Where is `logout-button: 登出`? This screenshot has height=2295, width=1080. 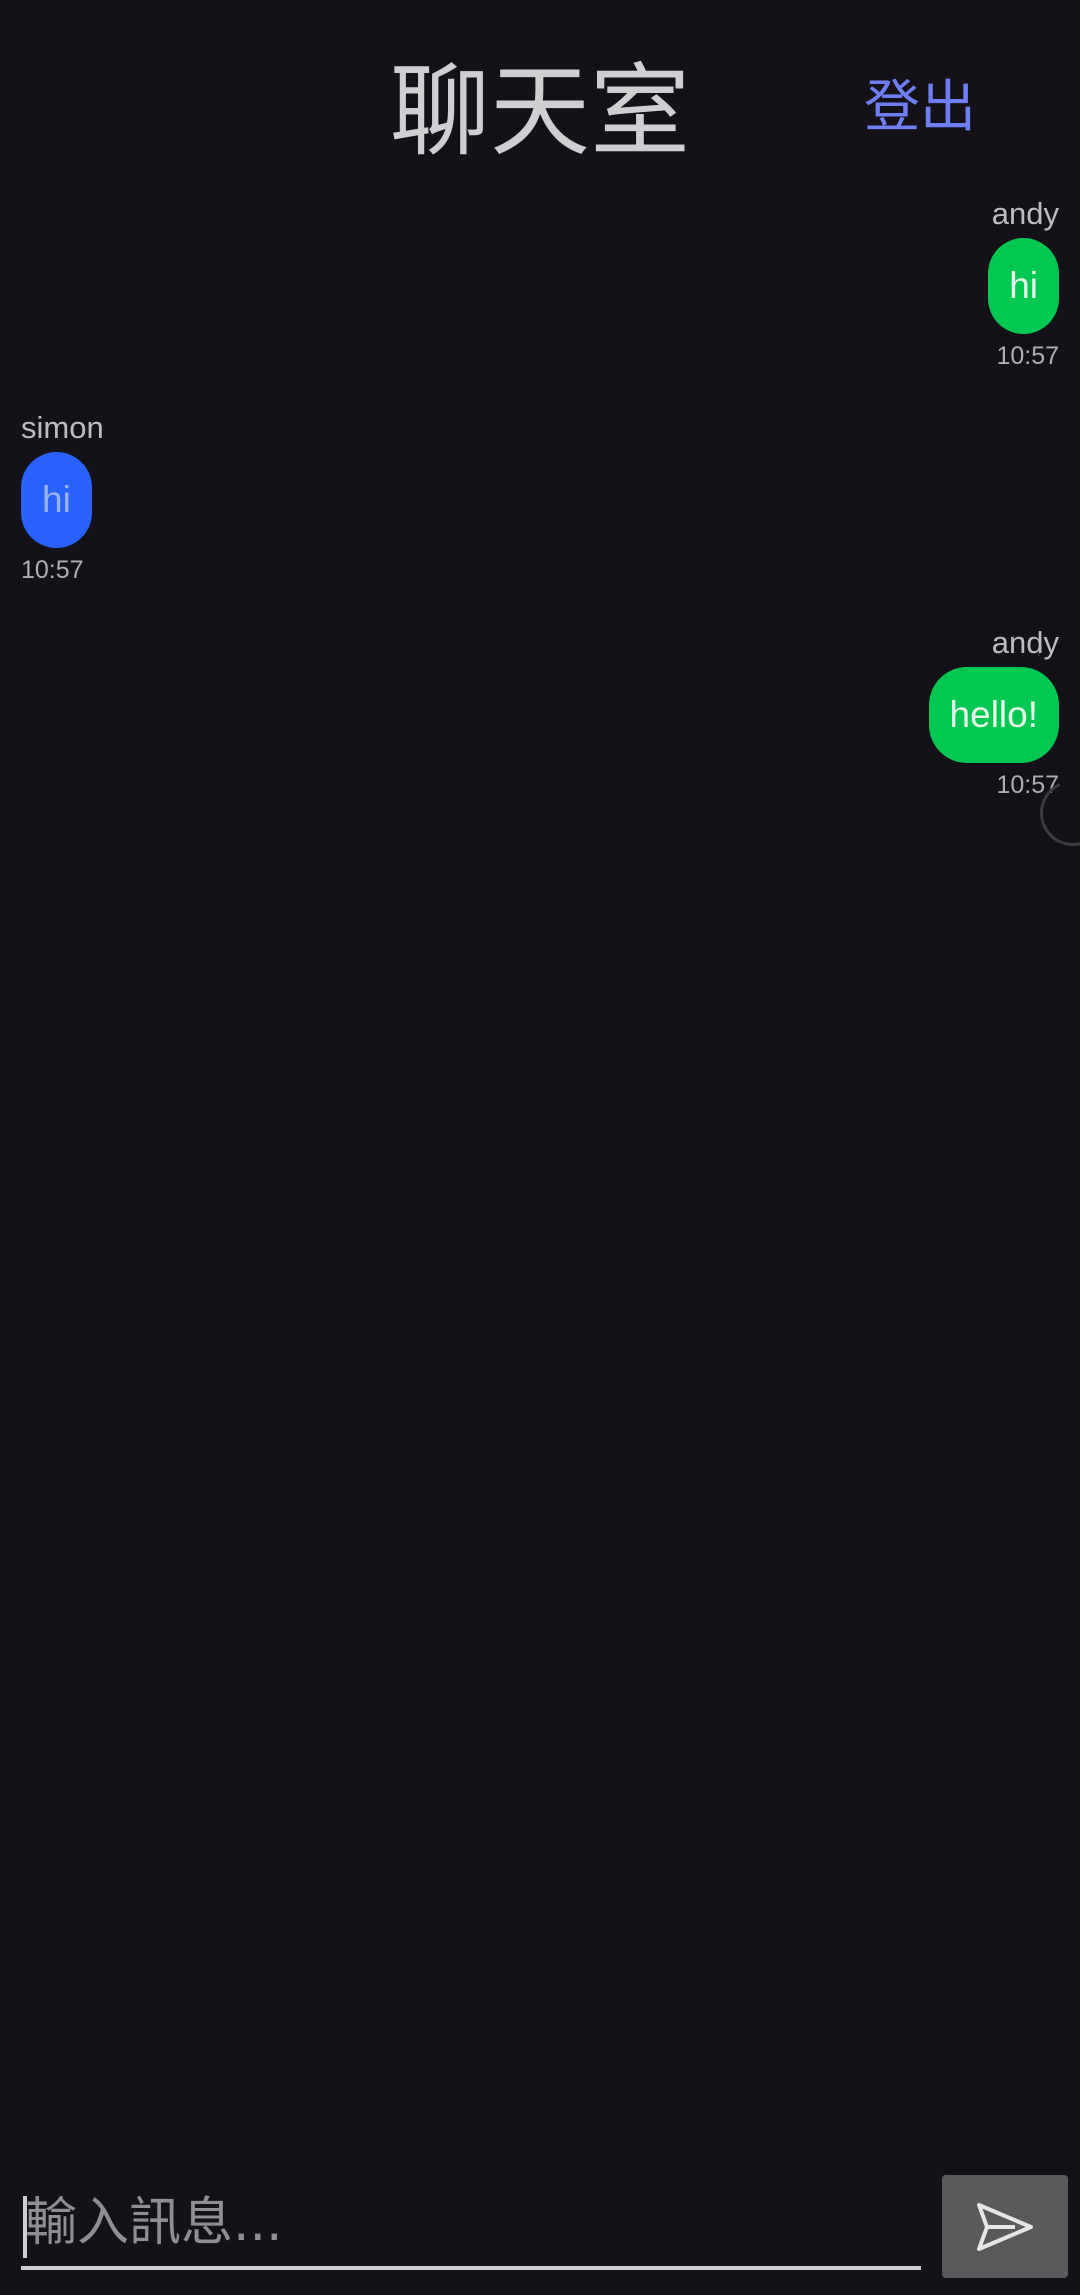 logout-button: 登出 is located at coordinates (920, 108).